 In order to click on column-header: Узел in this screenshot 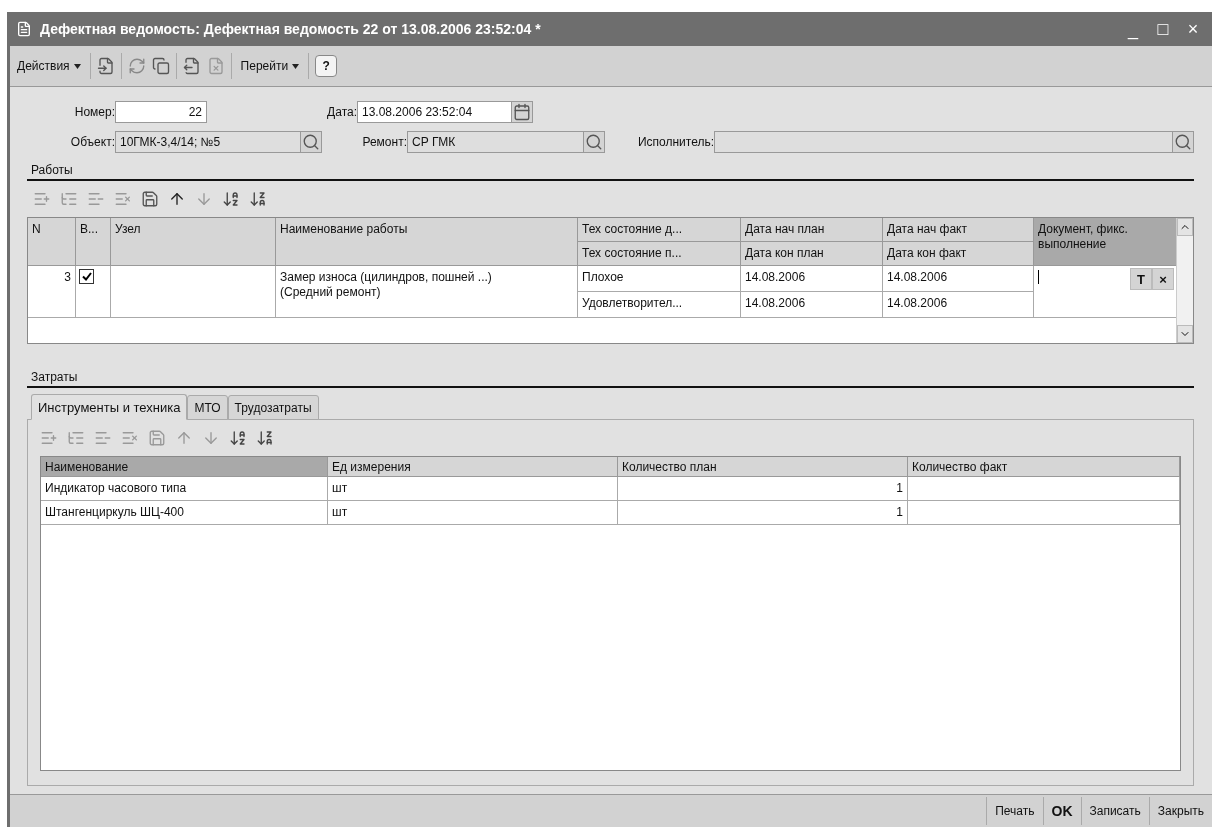, I will do `click(193, 242)`.